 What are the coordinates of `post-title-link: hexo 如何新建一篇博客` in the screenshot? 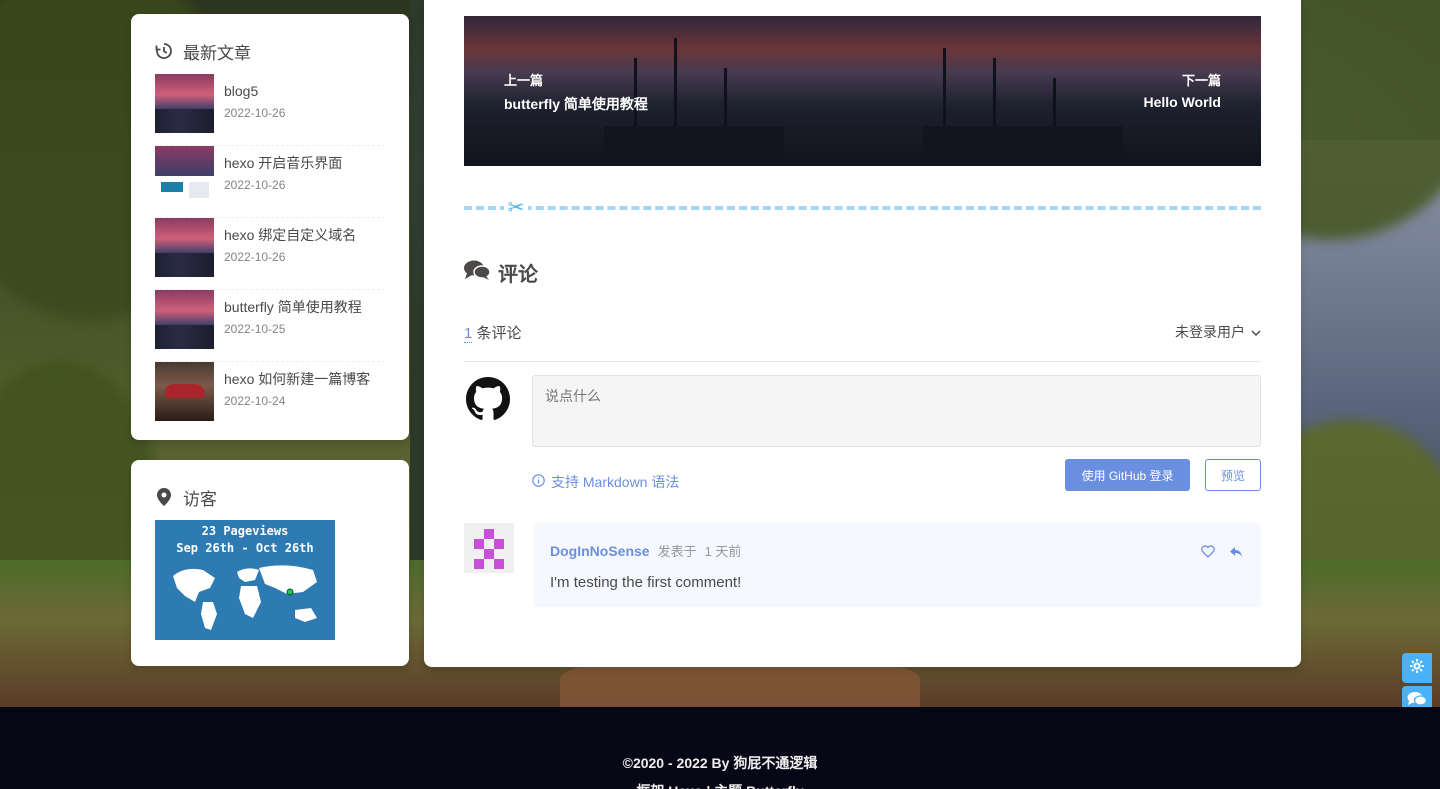 It's located at (297, 379).